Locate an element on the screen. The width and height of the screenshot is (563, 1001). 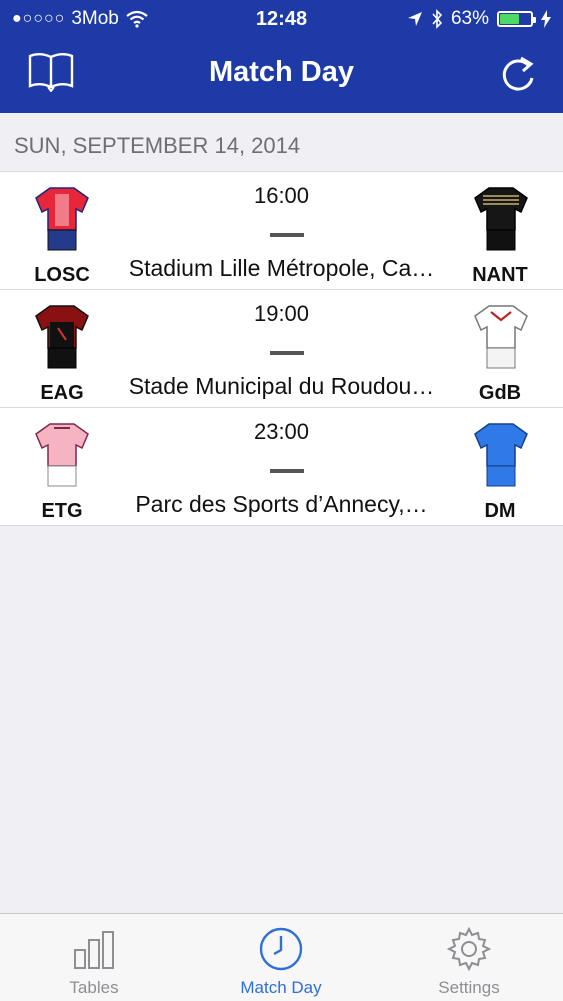
page-title: Match Day is located at coordinates (281, 72).